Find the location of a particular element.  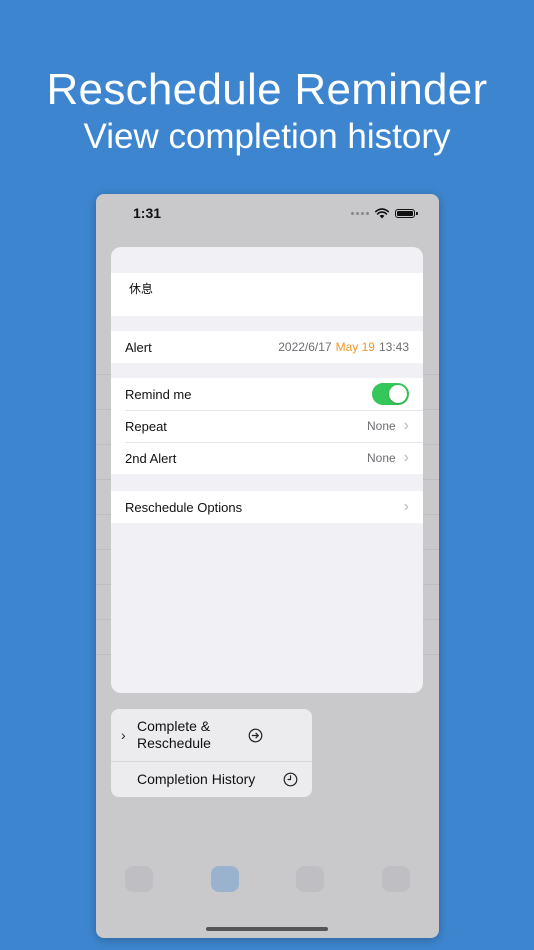

repeat-value: None › is located at coordinates (387, 425).